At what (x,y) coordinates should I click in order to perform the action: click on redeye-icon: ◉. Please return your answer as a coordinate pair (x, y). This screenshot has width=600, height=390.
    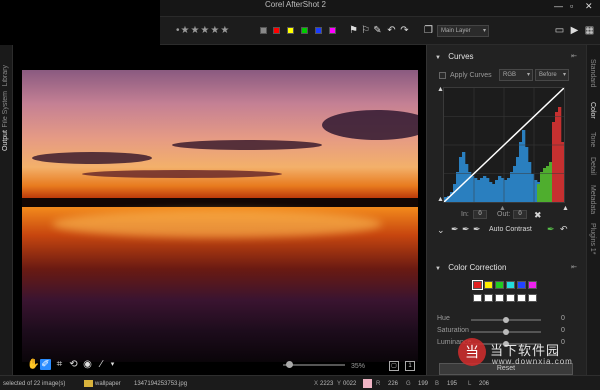
    Looking at the image, I should click on (87, 364).